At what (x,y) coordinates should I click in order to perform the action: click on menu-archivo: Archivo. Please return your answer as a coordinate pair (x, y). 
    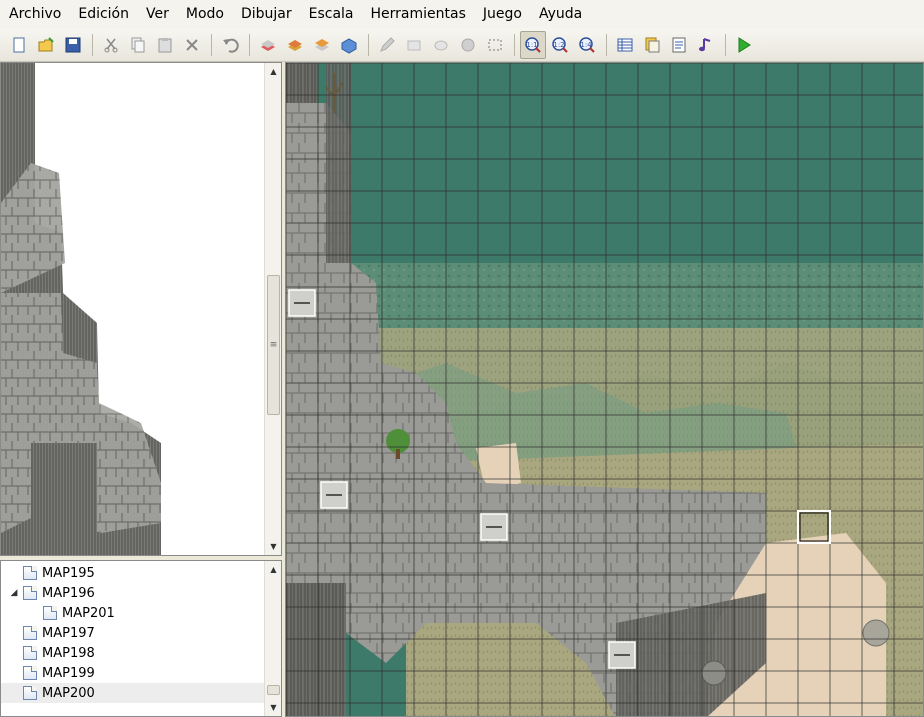
    Looking at the image, I should click on (34, 14).